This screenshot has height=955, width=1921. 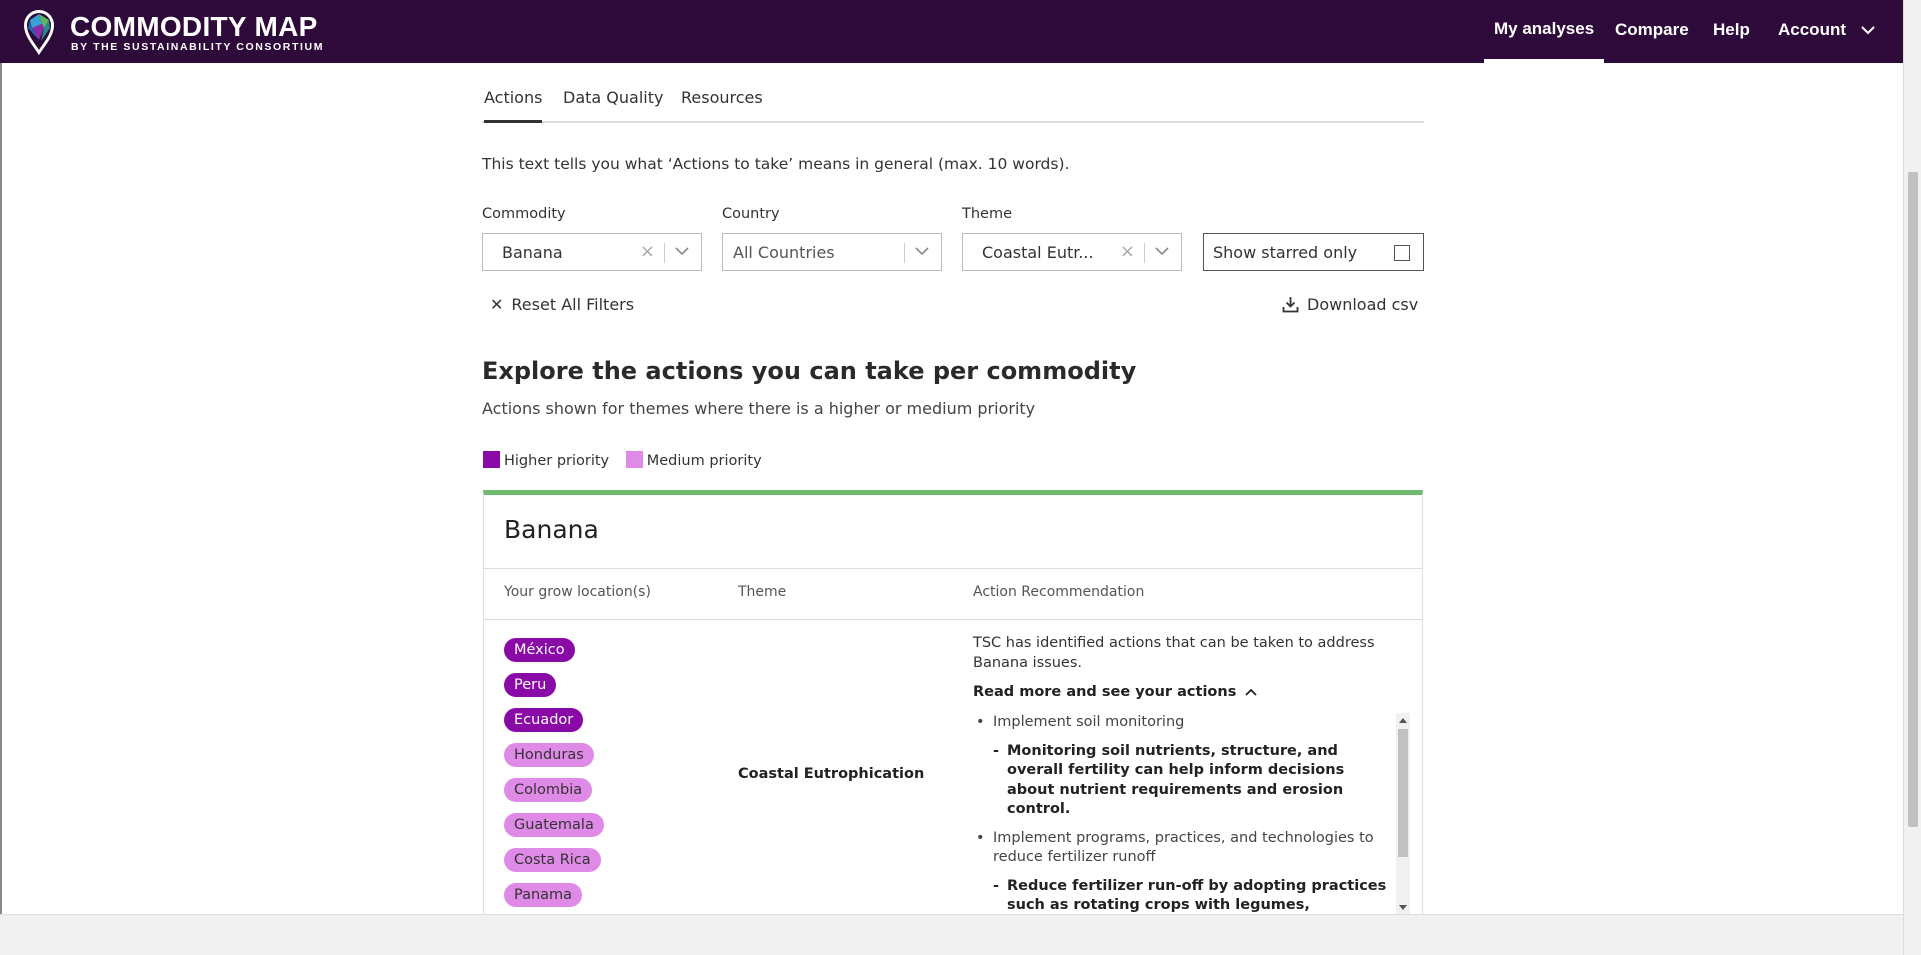 I want to click on nav-my-analyses: My analyses, so click(x=1544, y=31).